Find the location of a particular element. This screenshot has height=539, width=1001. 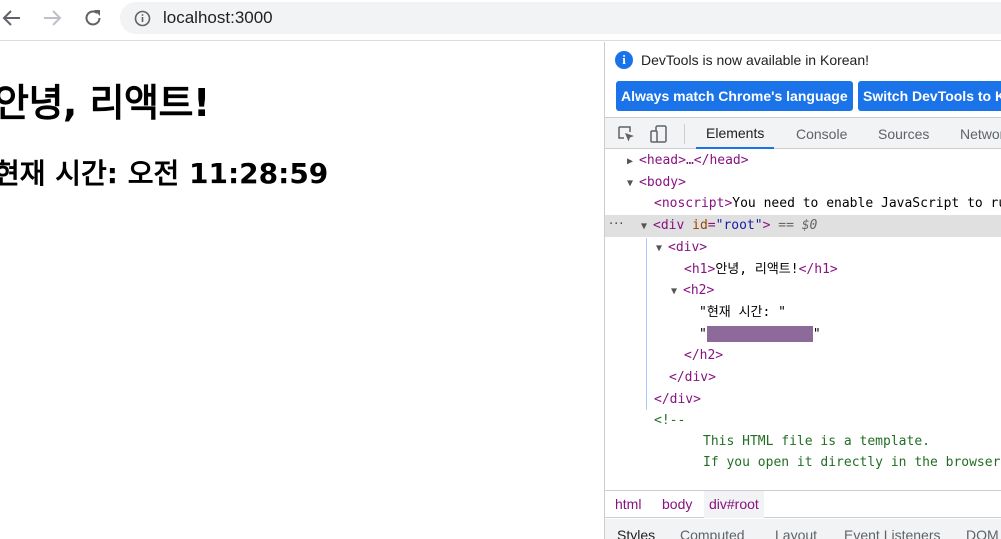

tree-text-node-time: " " is located at coordinates (760, 335).